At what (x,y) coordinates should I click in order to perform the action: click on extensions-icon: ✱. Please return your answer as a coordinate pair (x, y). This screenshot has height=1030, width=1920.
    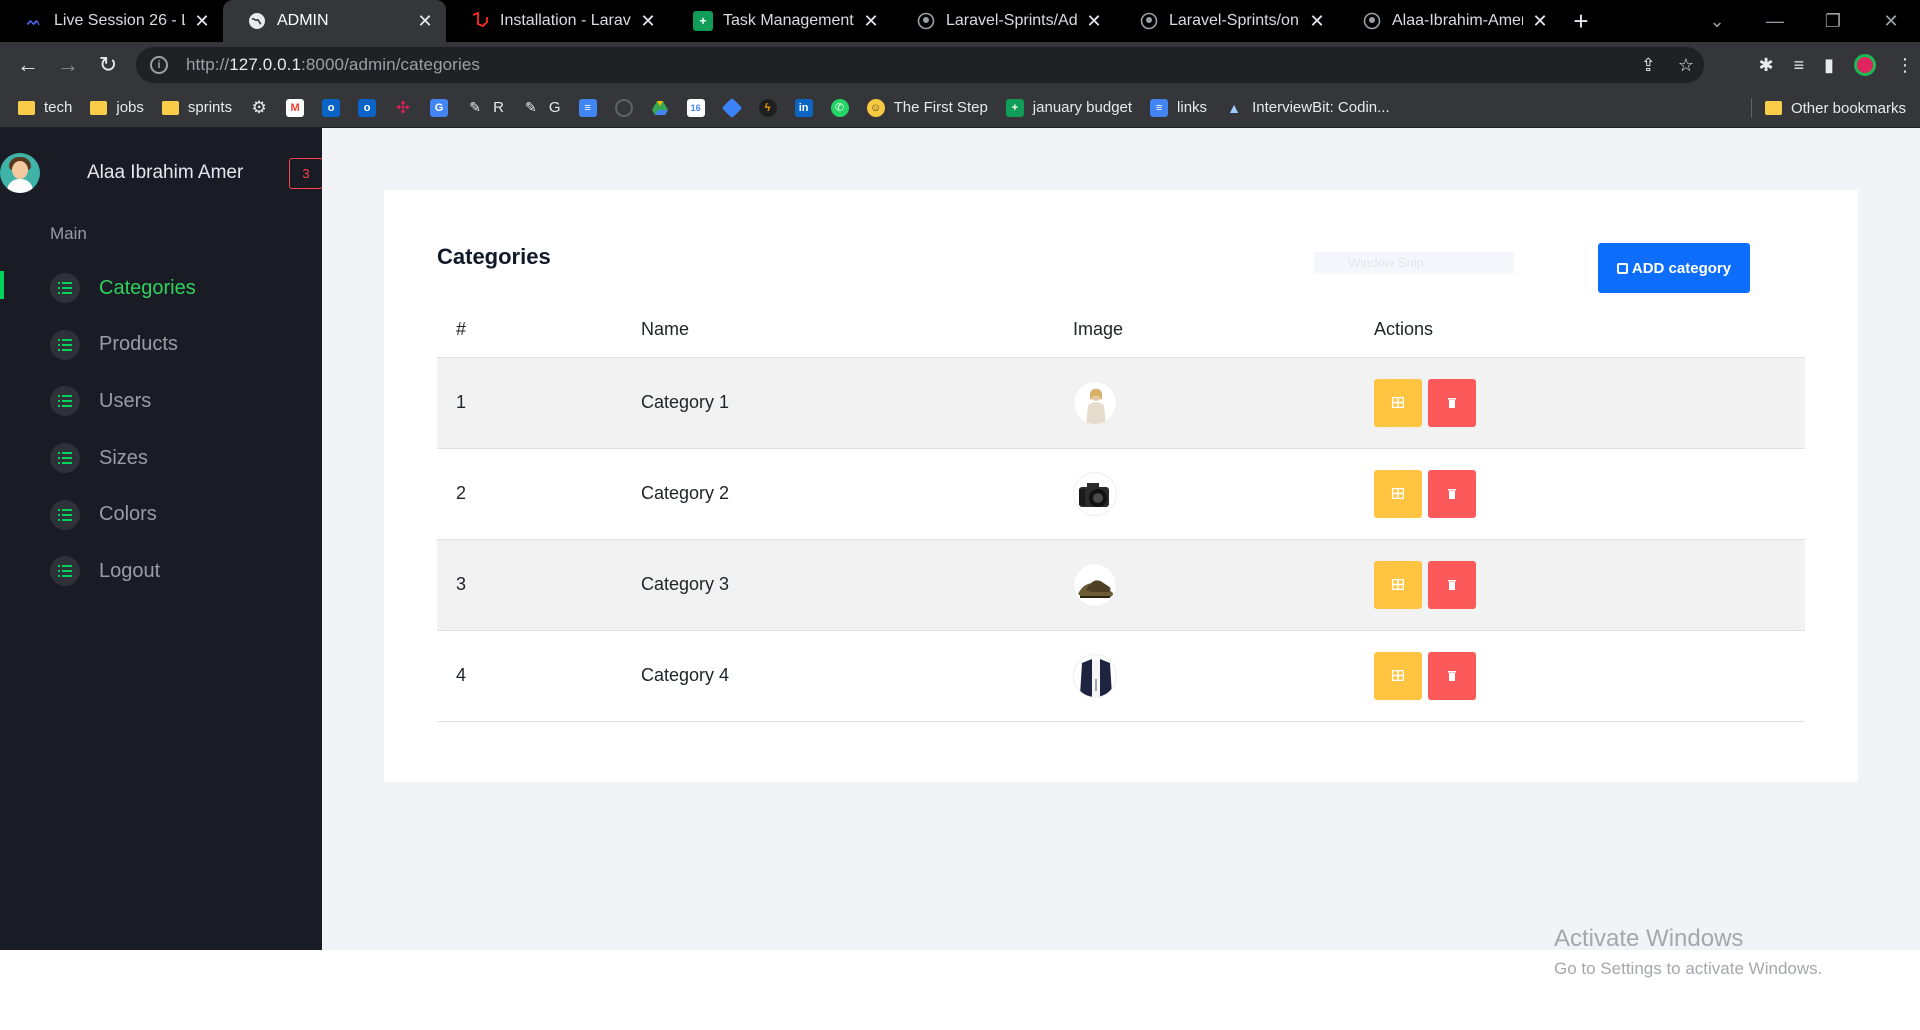
    Looking at the image, I should click on (1765, 65).